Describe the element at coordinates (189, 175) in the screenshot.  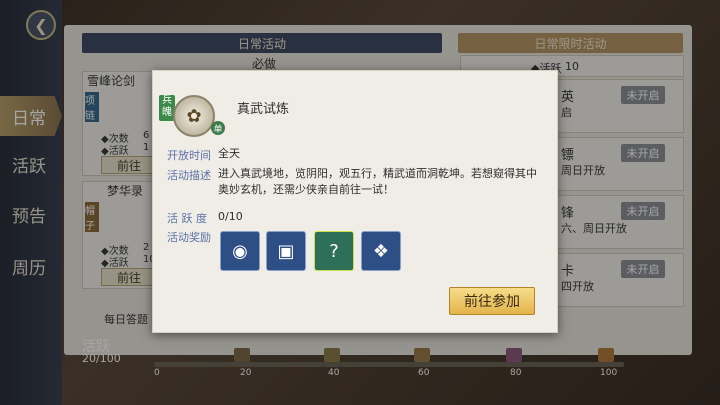
I see `description-label: 活动描述` at that location.